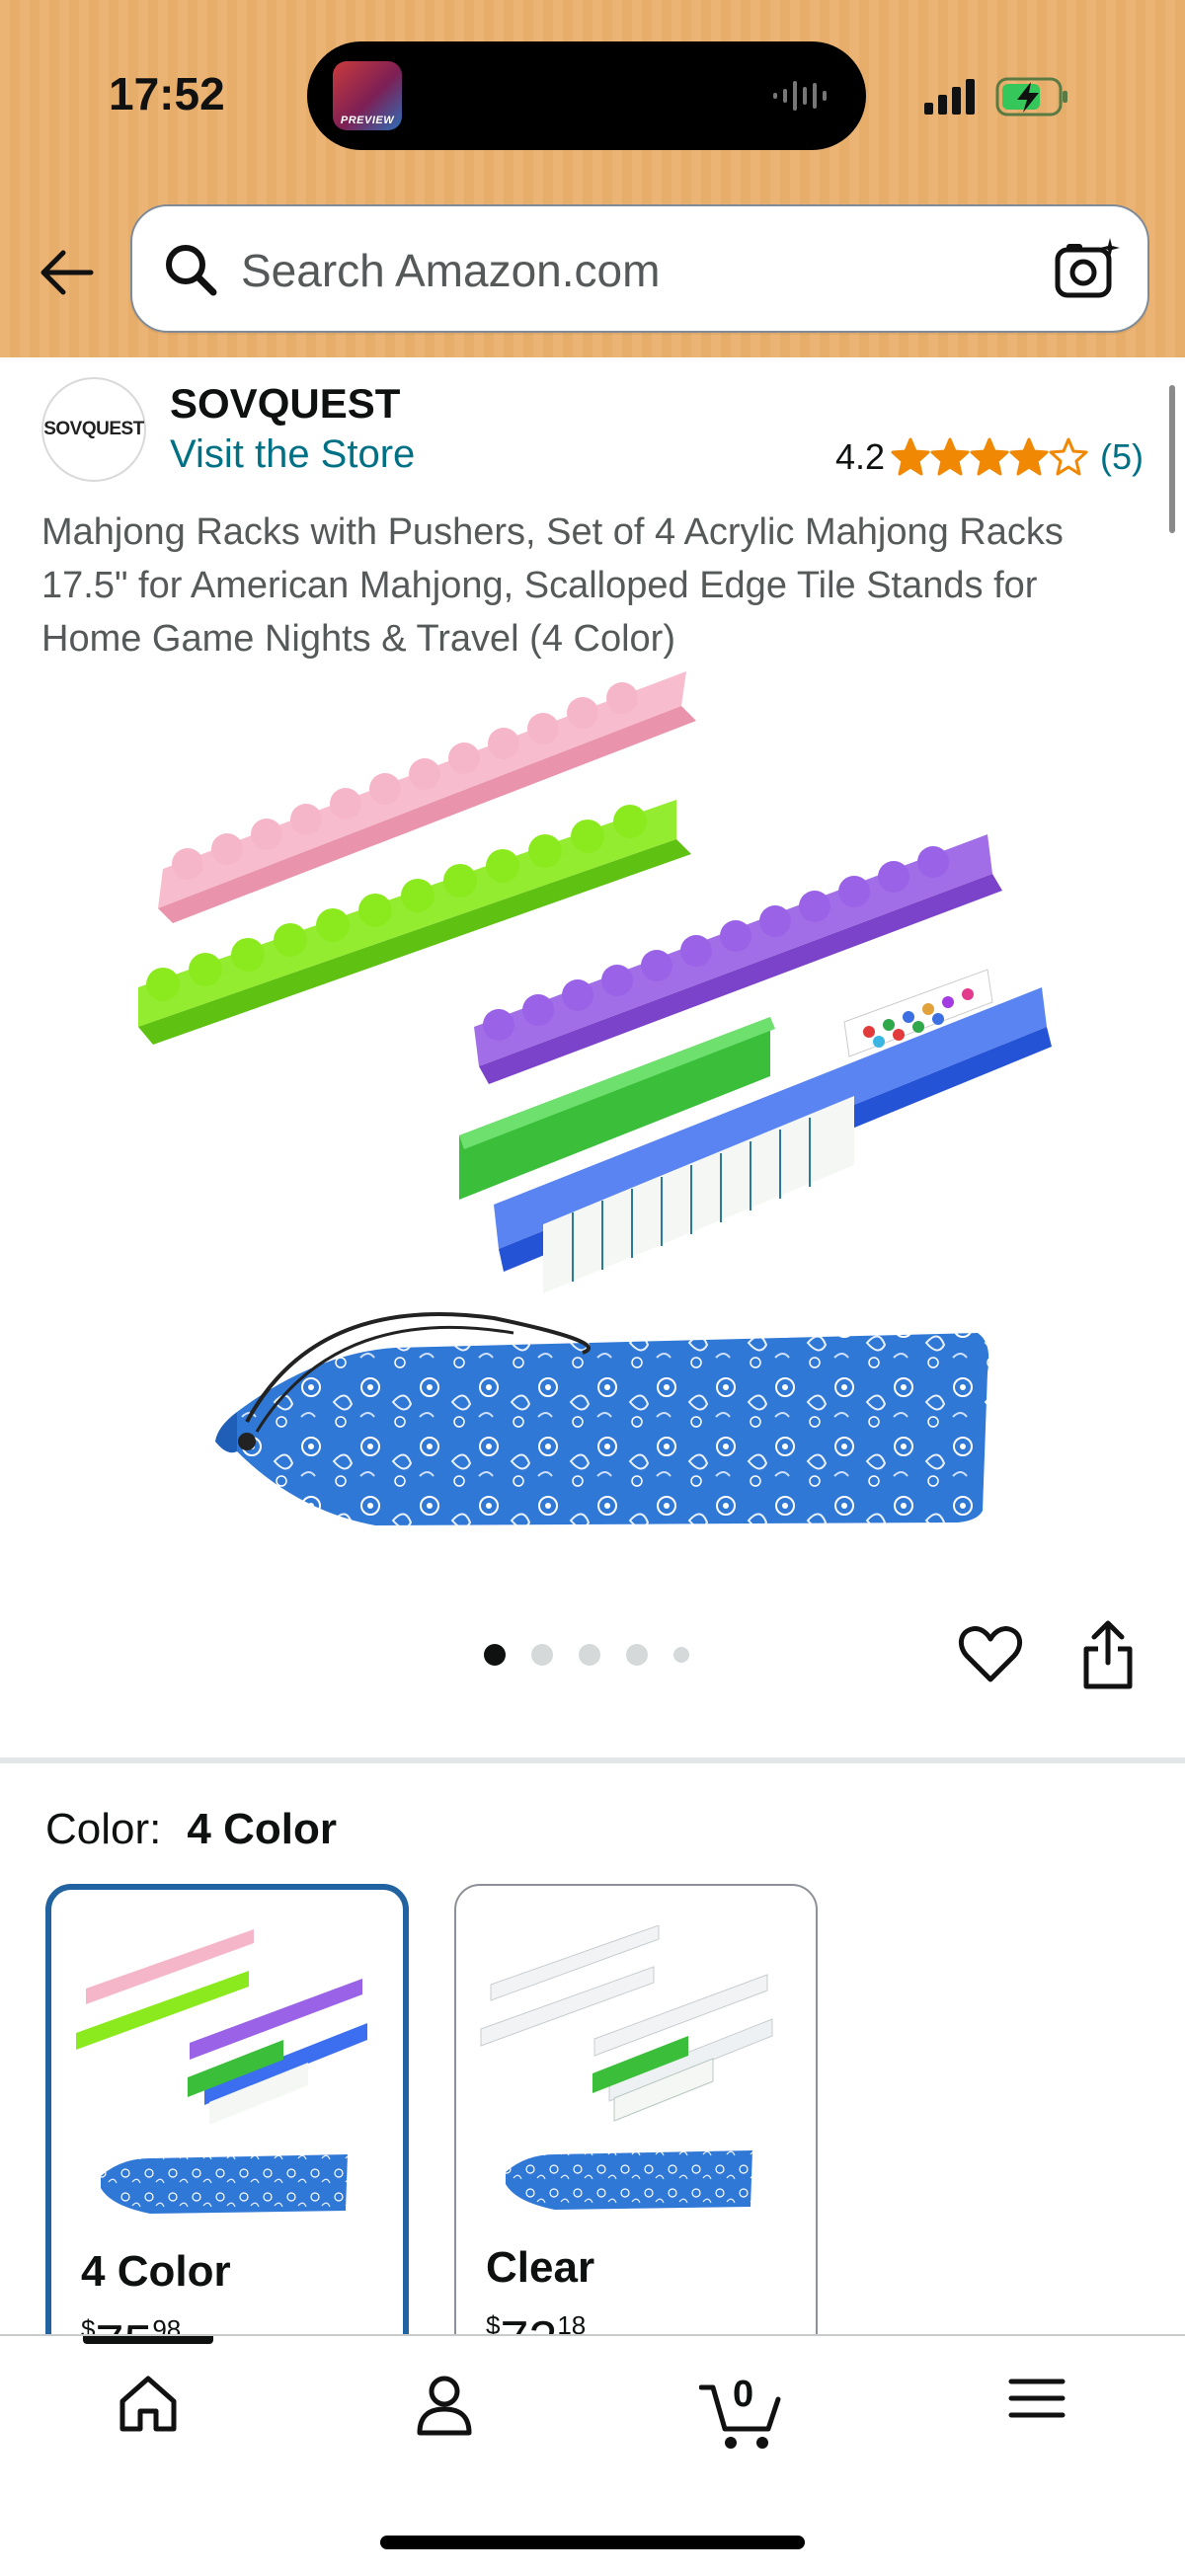 This screenshot has width=1185, height=2576. I want to click on account-icon, so click(445, 2406).